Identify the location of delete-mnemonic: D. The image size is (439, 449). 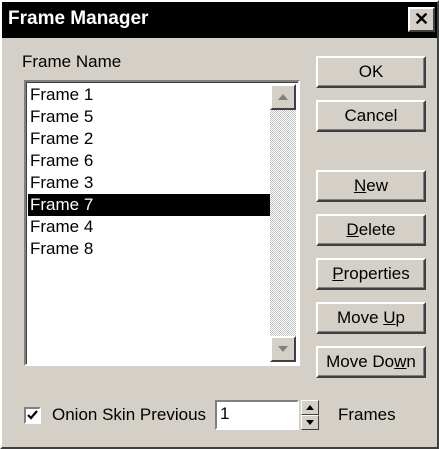
(352, 229).